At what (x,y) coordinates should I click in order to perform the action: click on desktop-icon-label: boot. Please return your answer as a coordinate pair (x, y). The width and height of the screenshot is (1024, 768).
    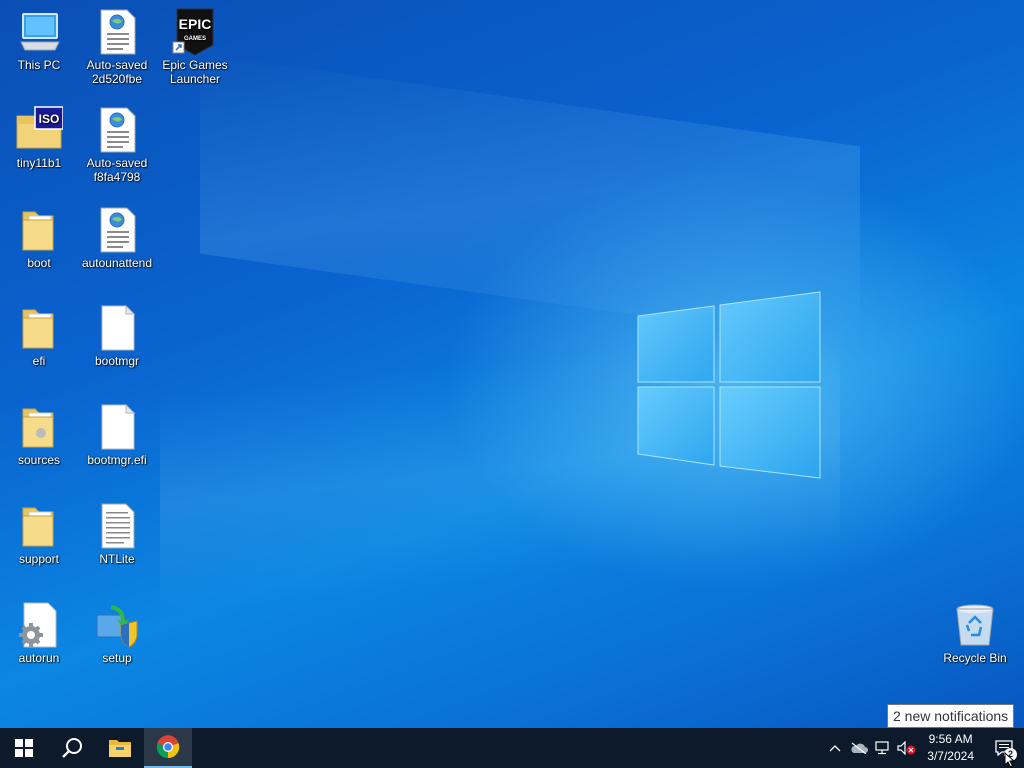
    Looking at the image, I should click on (39, 263).